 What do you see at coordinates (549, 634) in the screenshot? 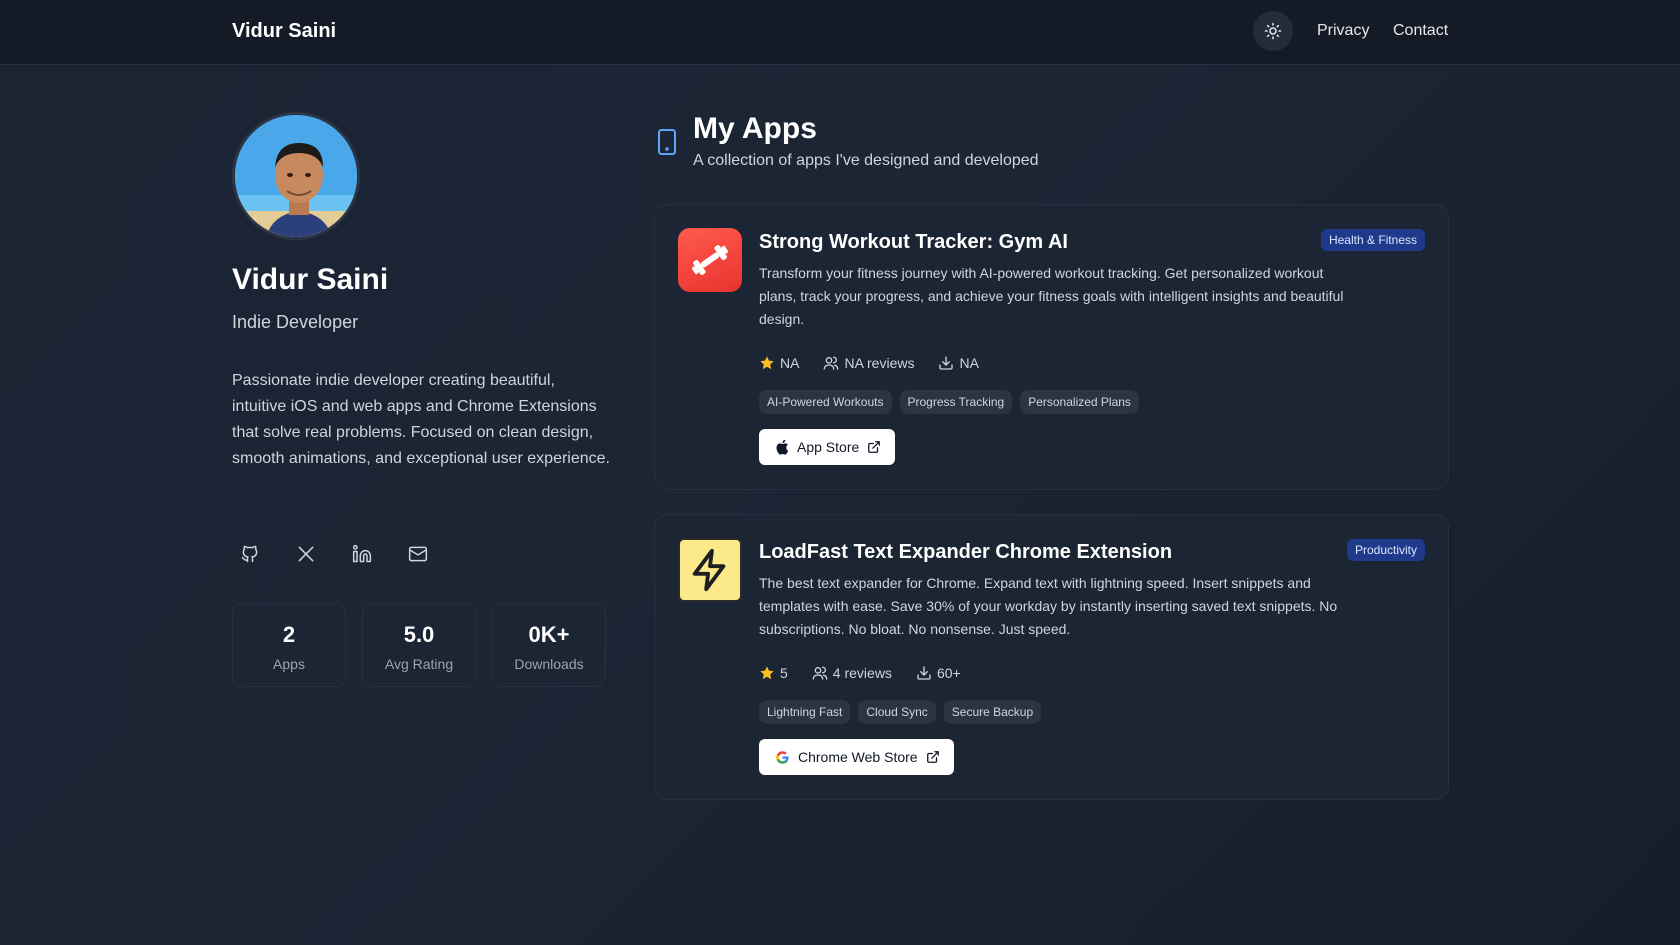
I see `stat-value: 0K+` at bounding box center [549, 634].